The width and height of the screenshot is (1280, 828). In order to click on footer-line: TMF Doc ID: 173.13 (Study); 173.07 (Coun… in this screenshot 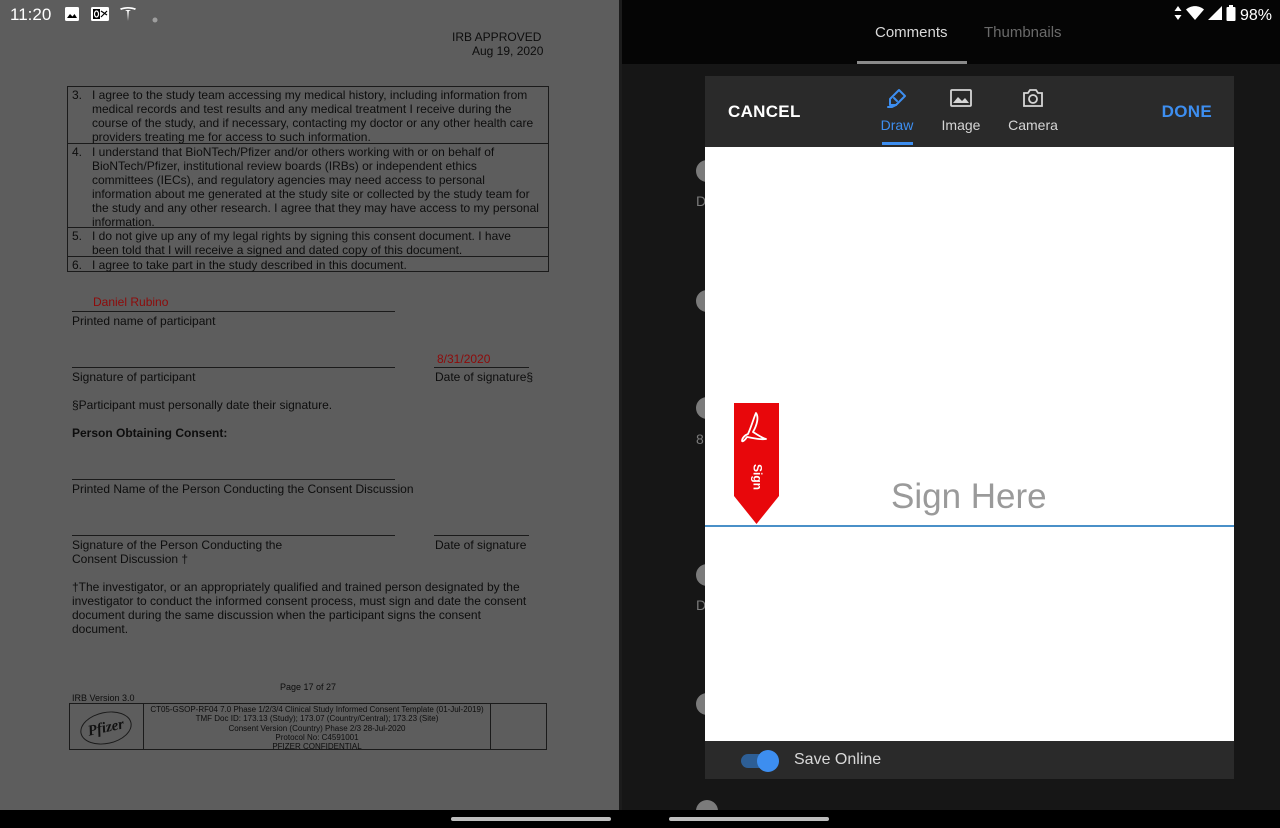, I will do `click(317, 719)`.